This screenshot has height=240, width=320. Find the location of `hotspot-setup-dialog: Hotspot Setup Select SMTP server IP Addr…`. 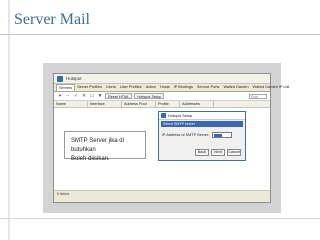

hotspot-setup-dialog: Hotspot Setup Select SMTP server IP Addr… is located at coordinates (202, 136).